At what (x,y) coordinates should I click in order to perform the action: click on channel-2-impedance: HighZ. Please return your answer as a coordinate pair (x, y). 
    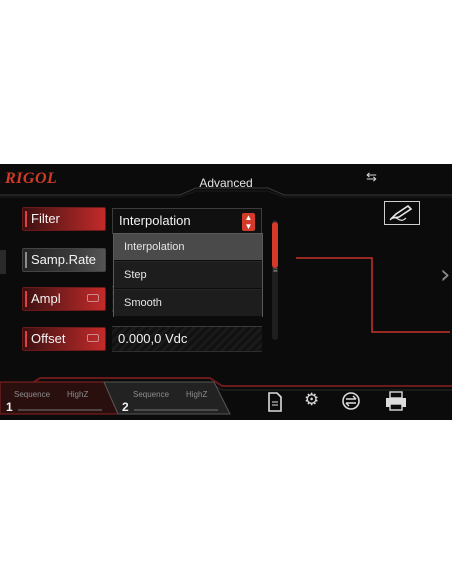
    Looking at the image, I should click on (197, 394).